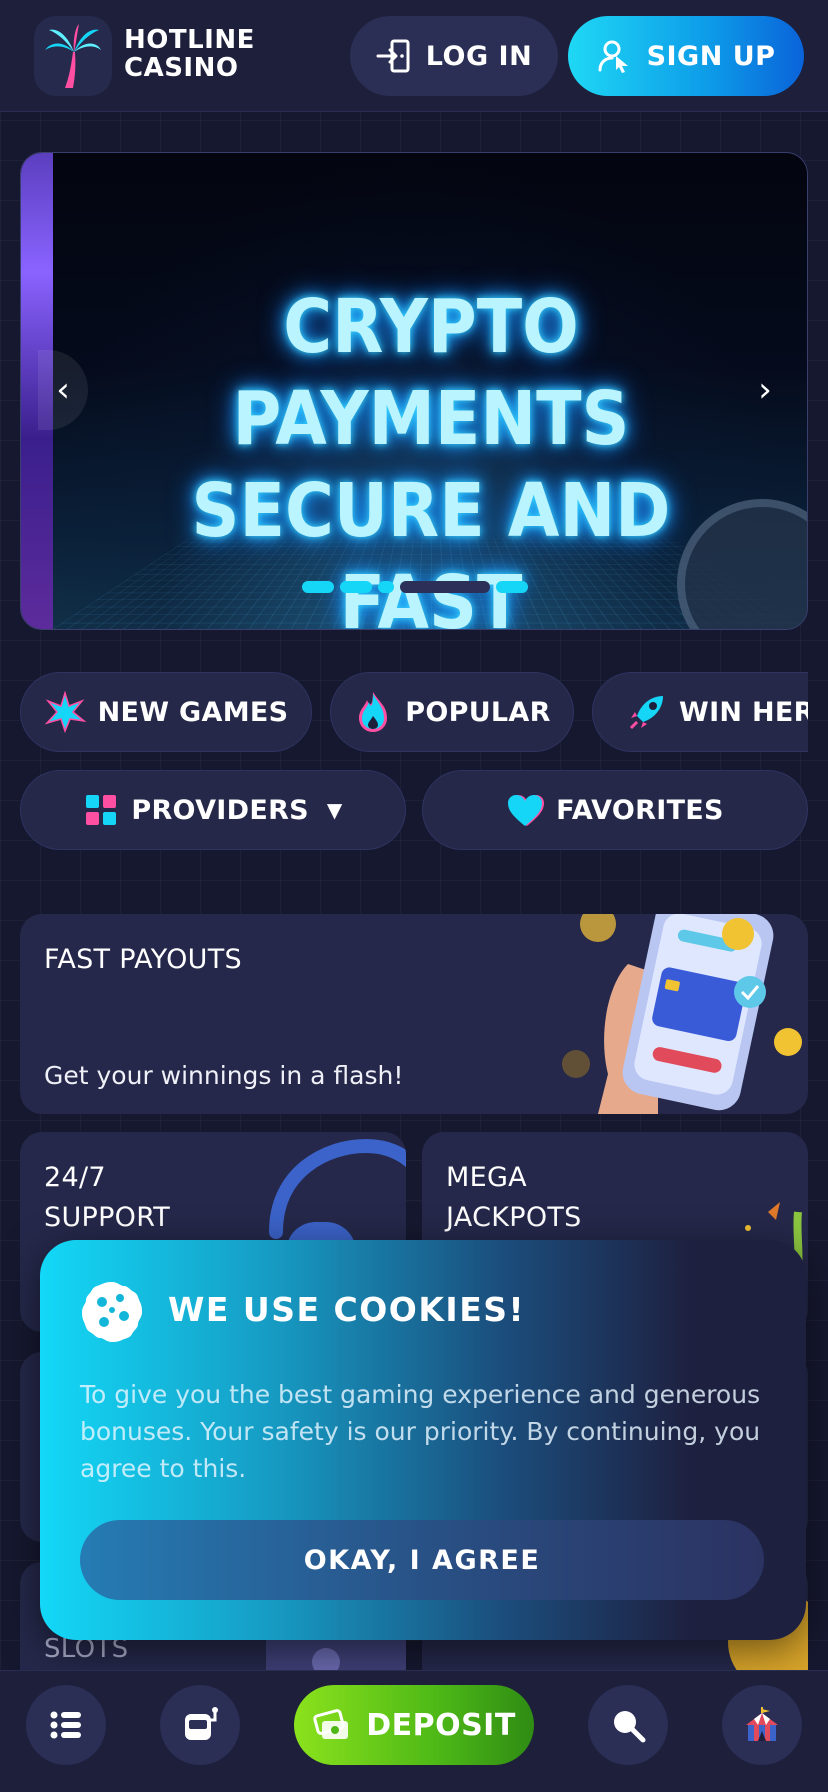 This screenshot has height=1792, width=828. I want to click on banner-headline: CRYPTO PAYMENTS SECURE AND FAST, so click(431, 455).